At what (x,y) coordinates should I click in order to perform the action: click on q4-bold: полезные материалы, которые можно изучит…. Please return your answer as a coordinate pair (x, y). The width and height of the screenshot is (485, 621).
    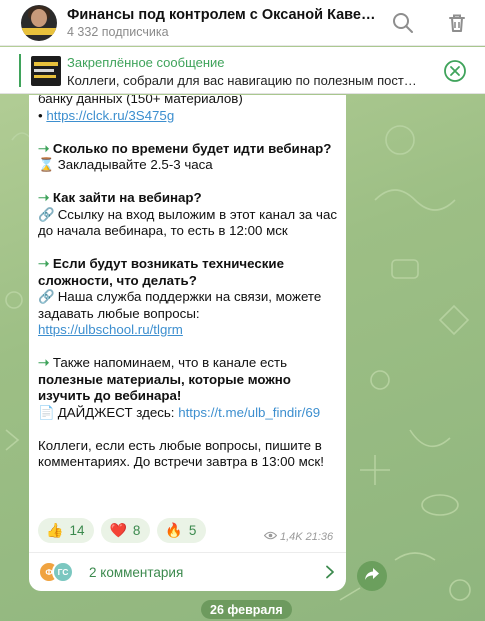
    Looking at the image, I should click on (164, 387).